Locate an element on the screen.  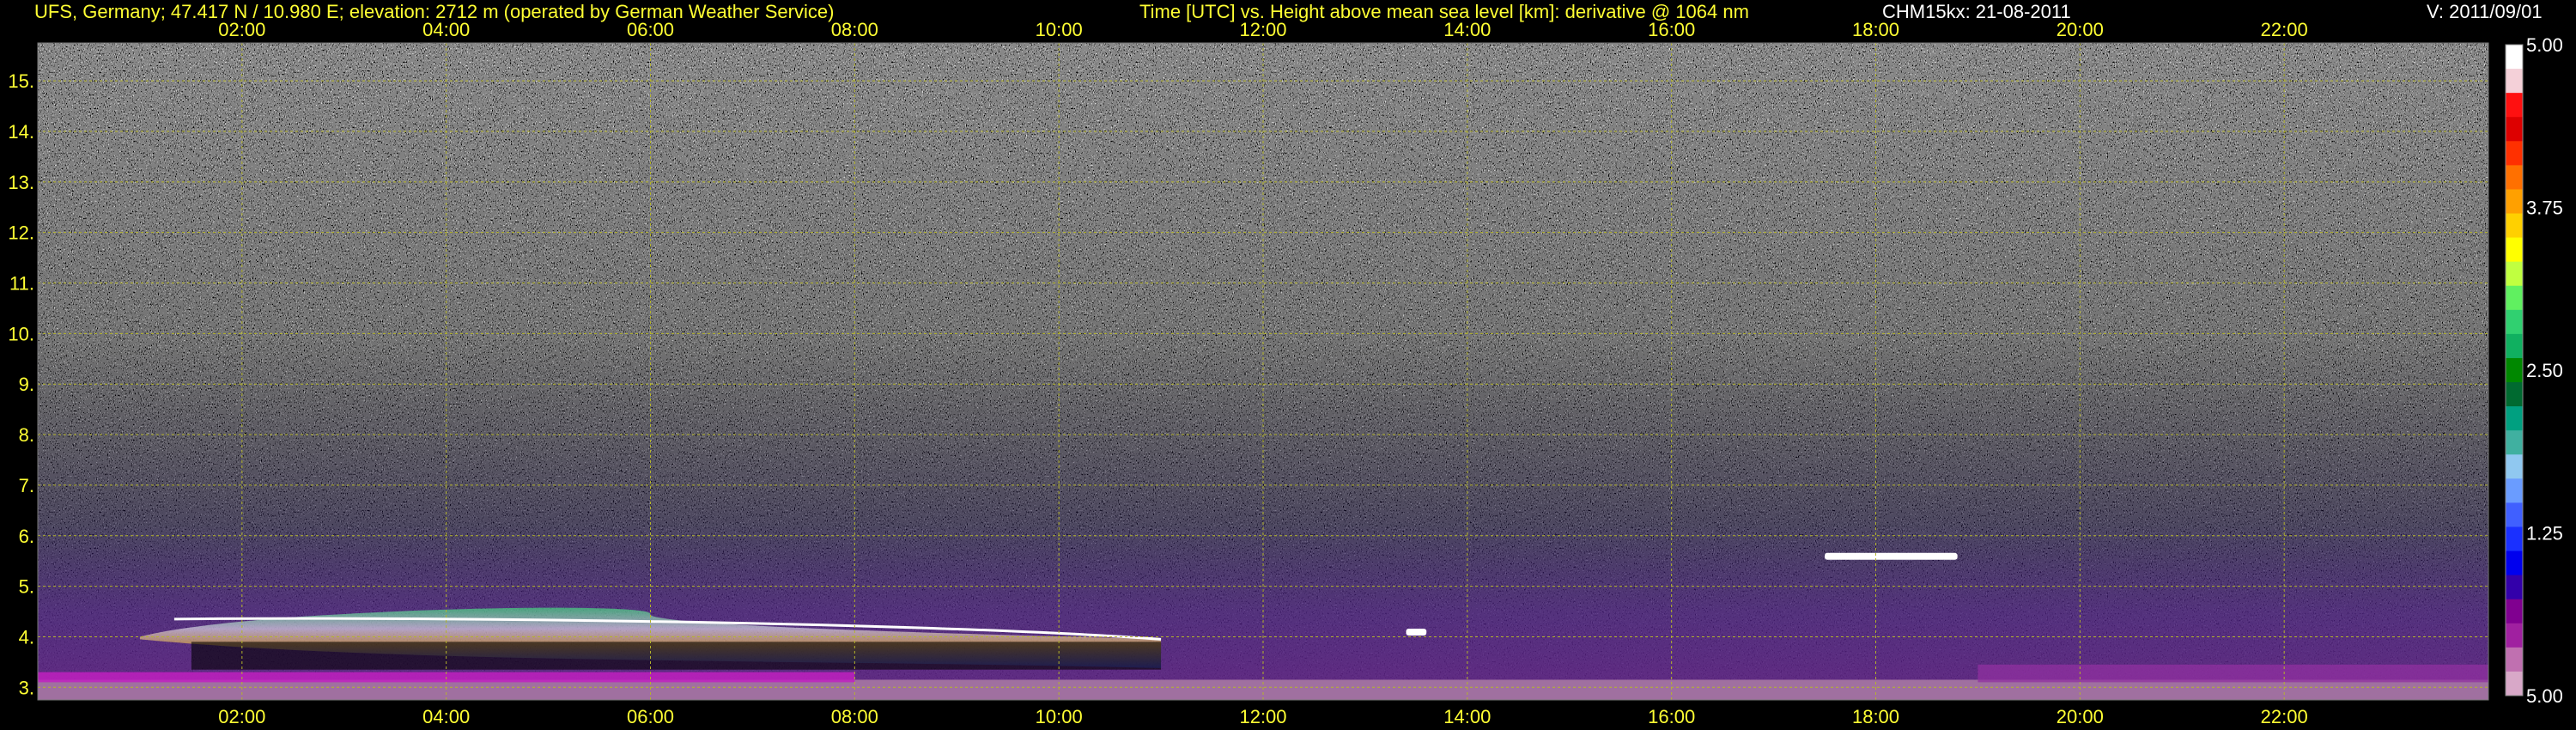
y-tick-label: 6. is located at coordinates (27, 536).